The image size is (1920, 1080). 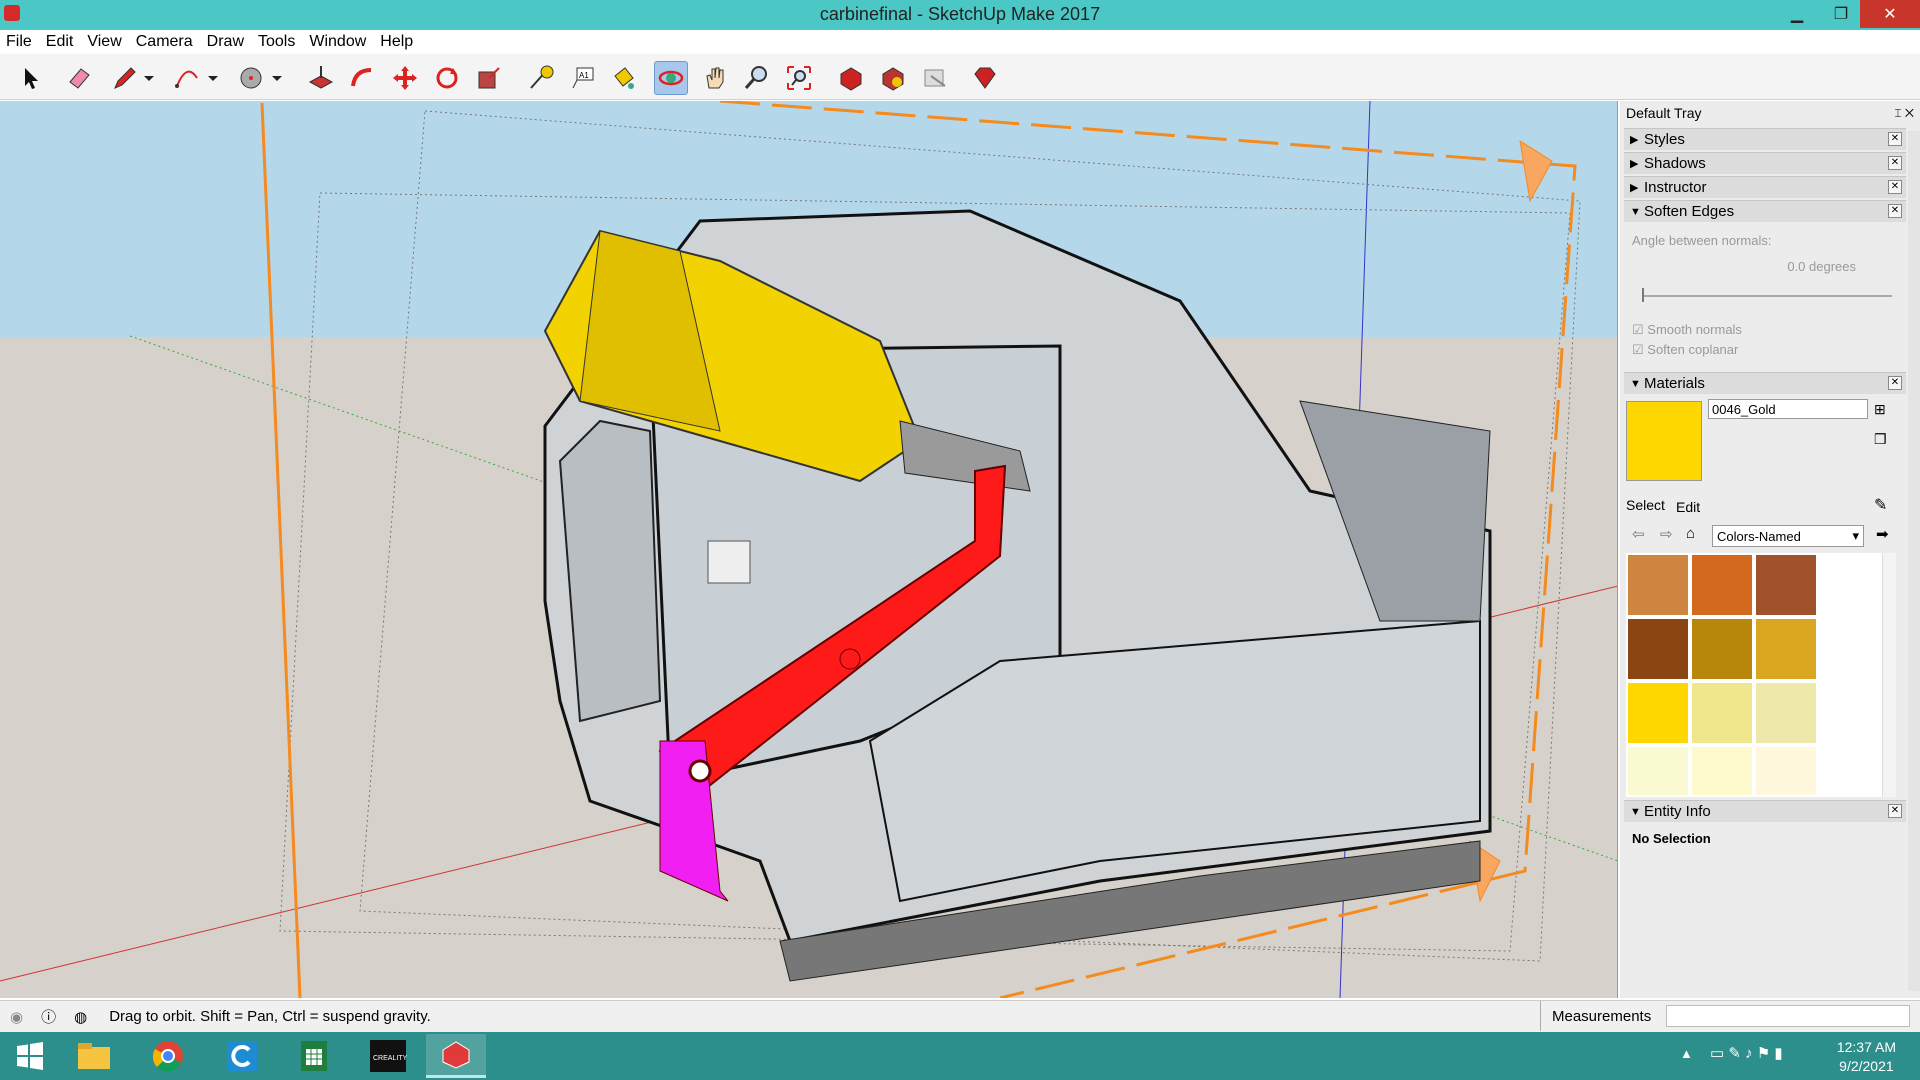 I want to click on create-material-icon: ⊞, so click(x=1880, y=409).